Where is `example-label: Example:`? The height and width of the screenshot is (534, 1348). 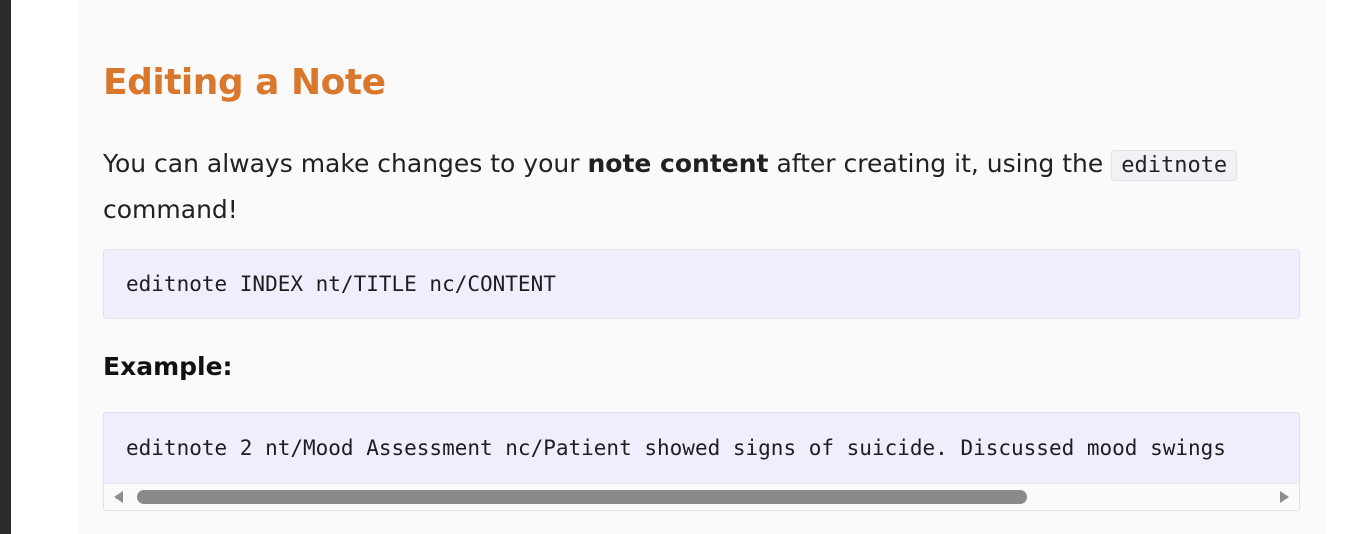
example-label: Example: is located at coordinates (168, 366).